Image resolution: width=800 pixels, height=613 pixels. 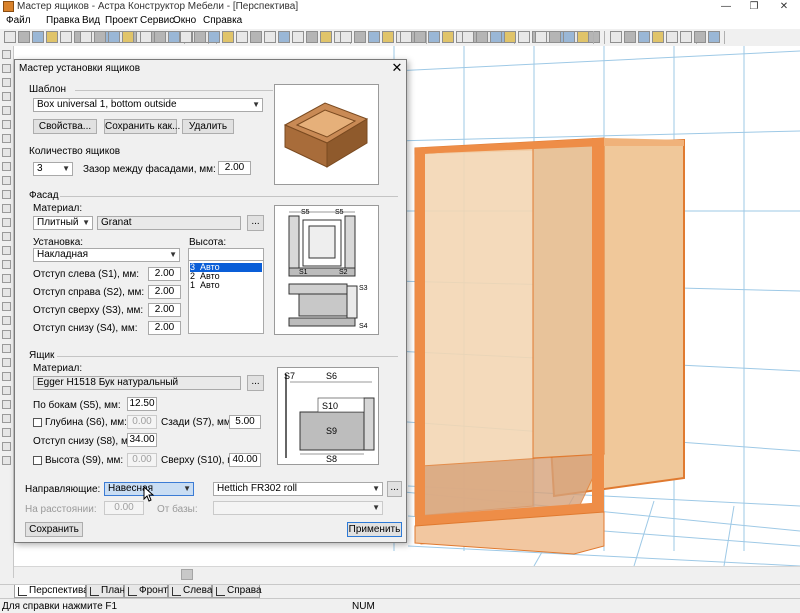 What do you see at coordinates (105, 591) in the screenshot?
I see `tab-plan: План` at bounding box center [105, 591].